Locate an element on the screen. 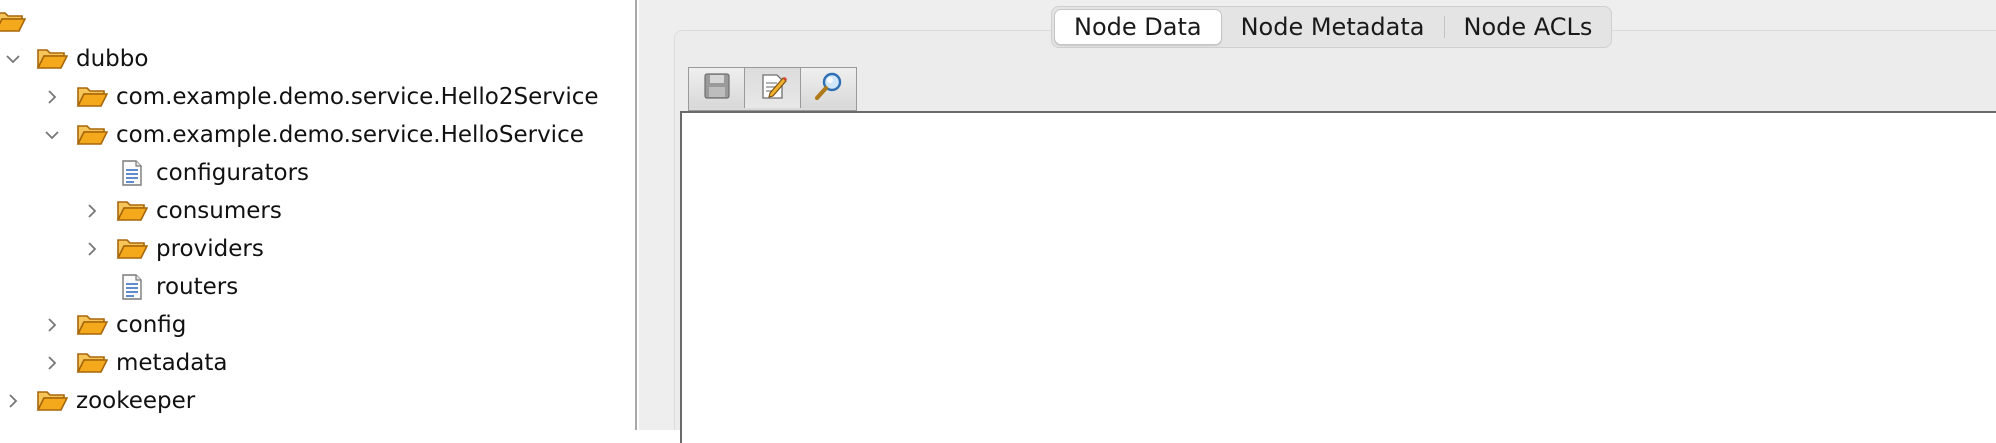 The image size is (1996, 443). save-disk-icon is located at coordinates (717, 88).